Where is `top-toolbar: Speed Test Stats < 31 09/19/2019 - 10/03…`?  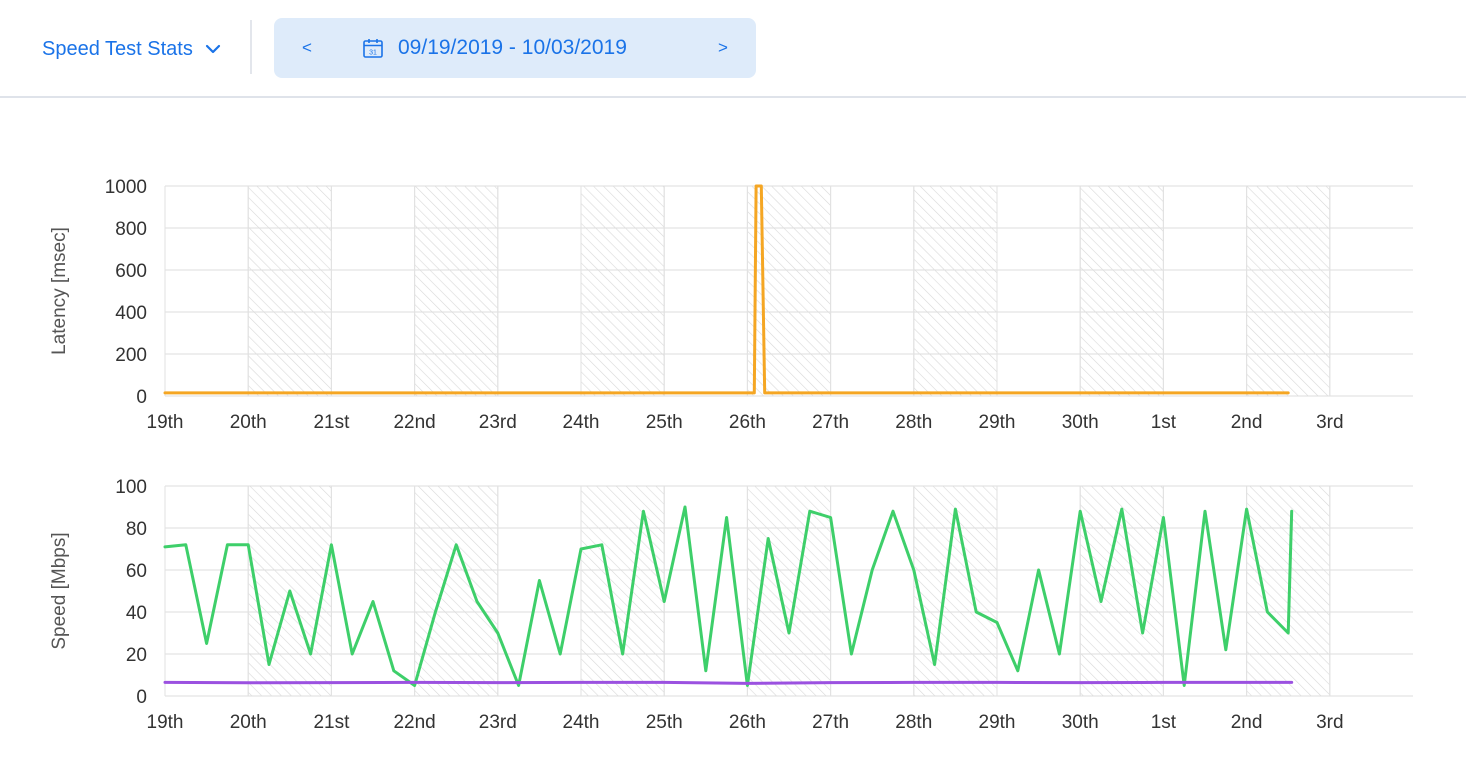 top-toolbar: Speed Test Stats < 31 09/19/2019 - 10/03… is located at coordinates (733, 49).